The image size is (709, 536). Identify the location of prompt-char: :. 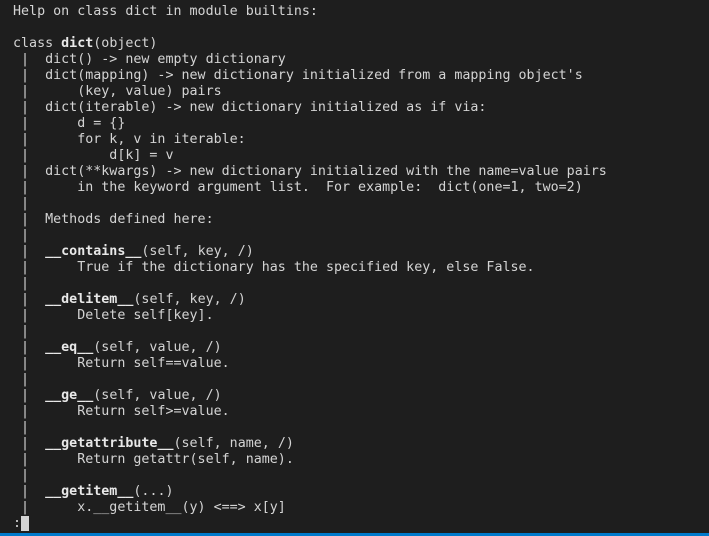
(17, 523).